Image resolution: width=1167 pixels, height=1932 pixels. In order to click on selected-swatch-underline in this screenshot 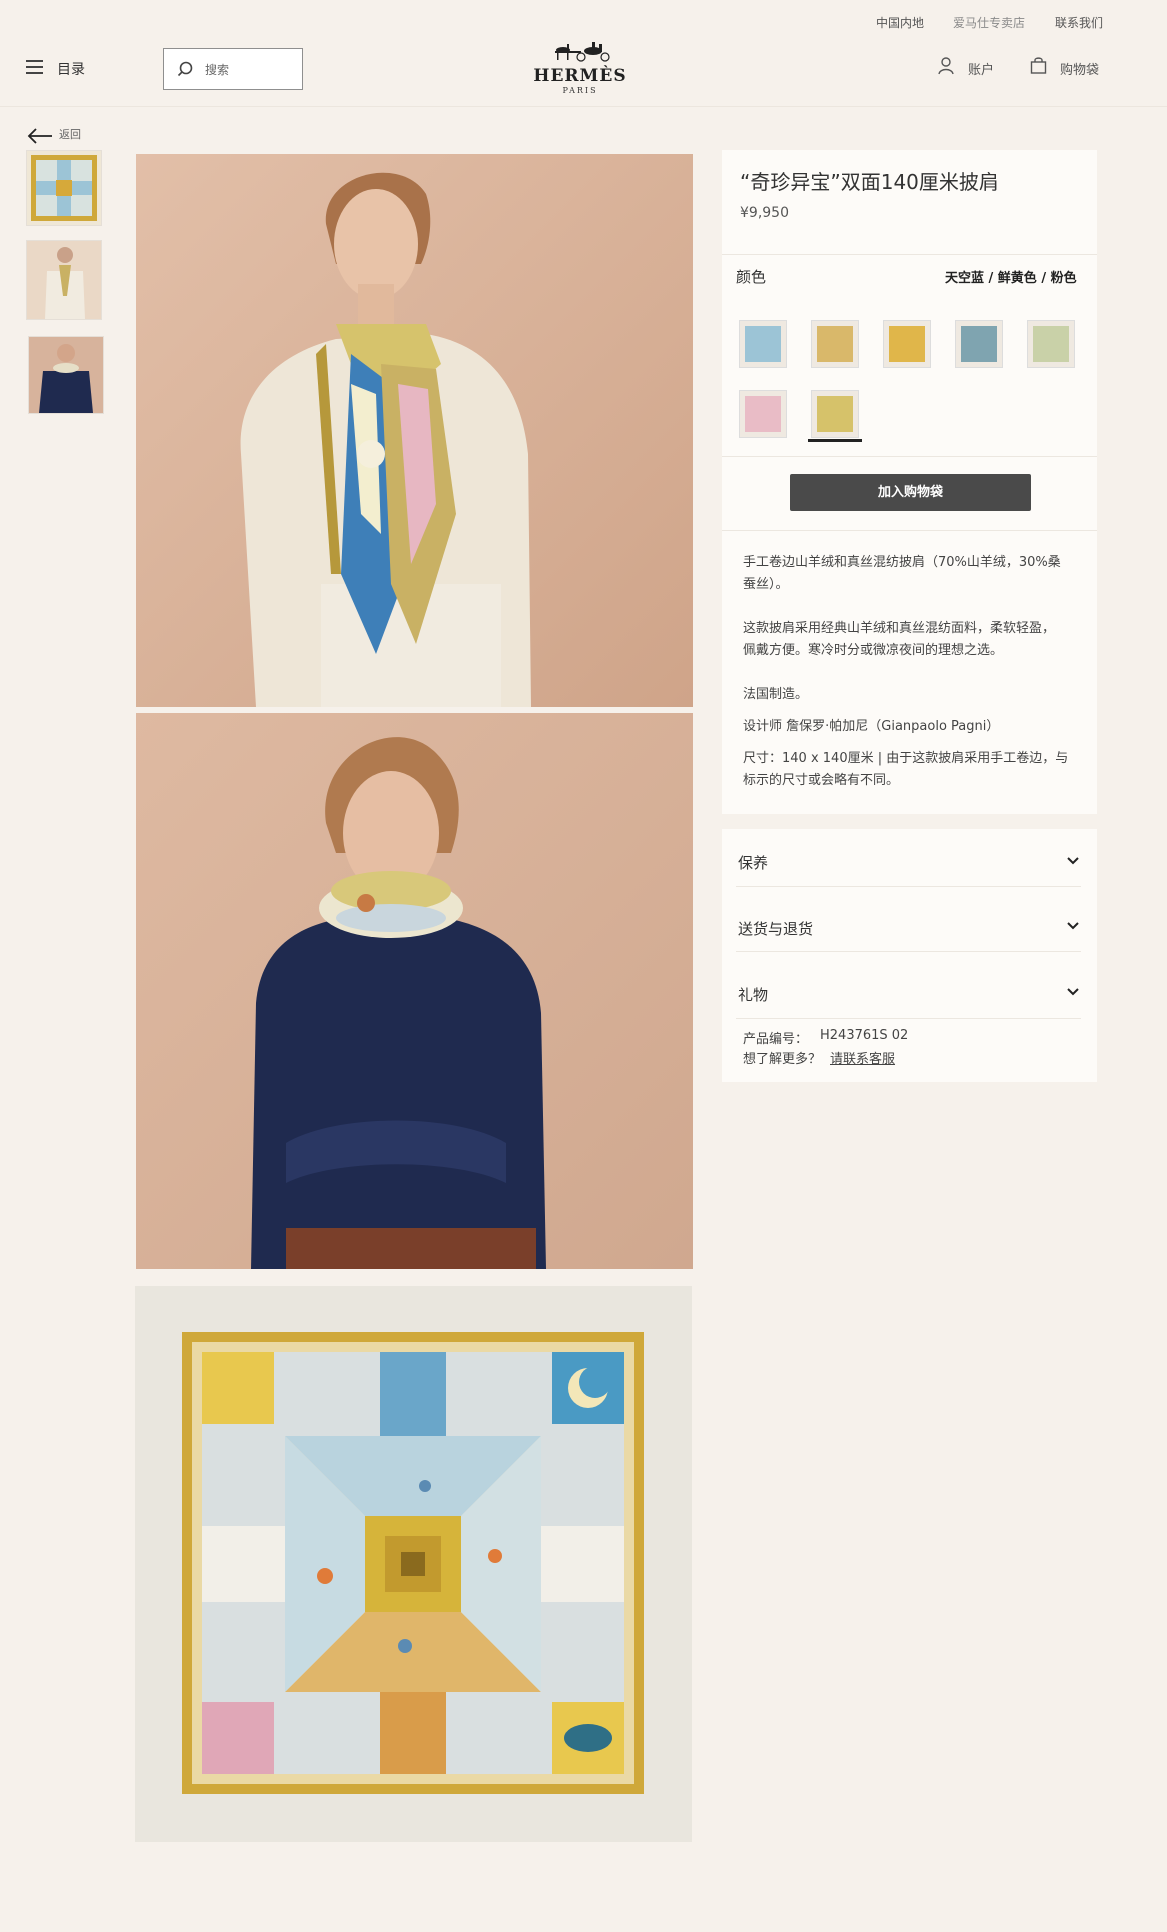, I will do `click(835, 440)`.